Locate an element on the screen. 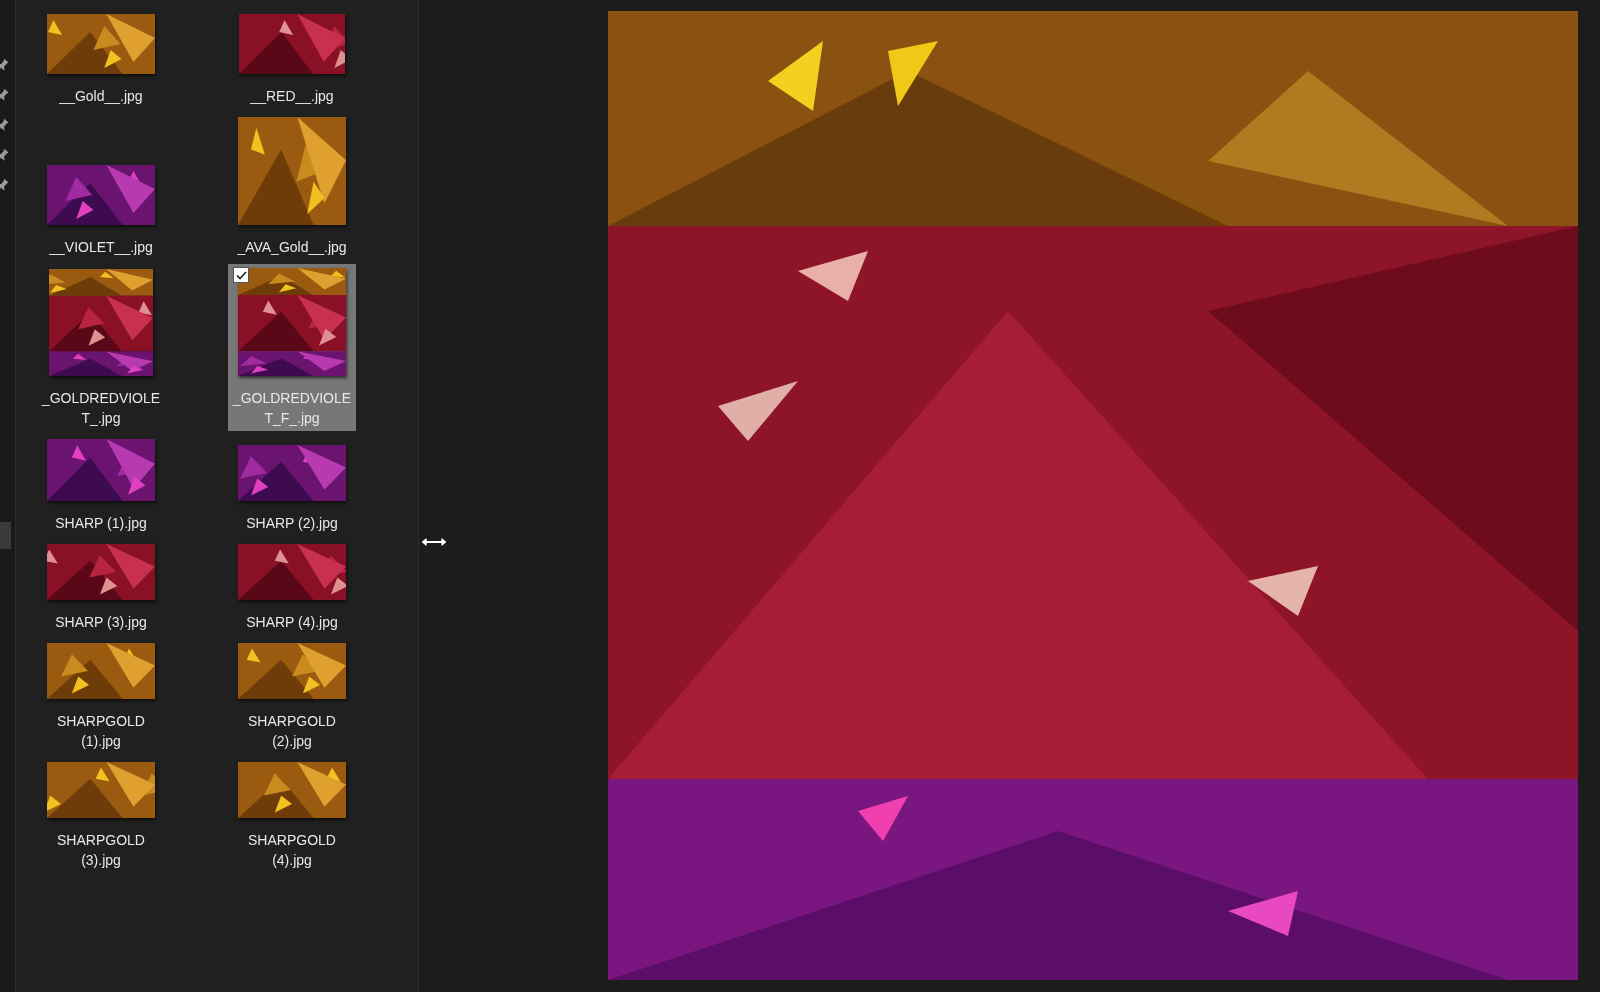 Image resolution: width=1600 pixels, height=992 pixels. file-tile: SHARP (4).jpg is located at coordinates (292, 587).